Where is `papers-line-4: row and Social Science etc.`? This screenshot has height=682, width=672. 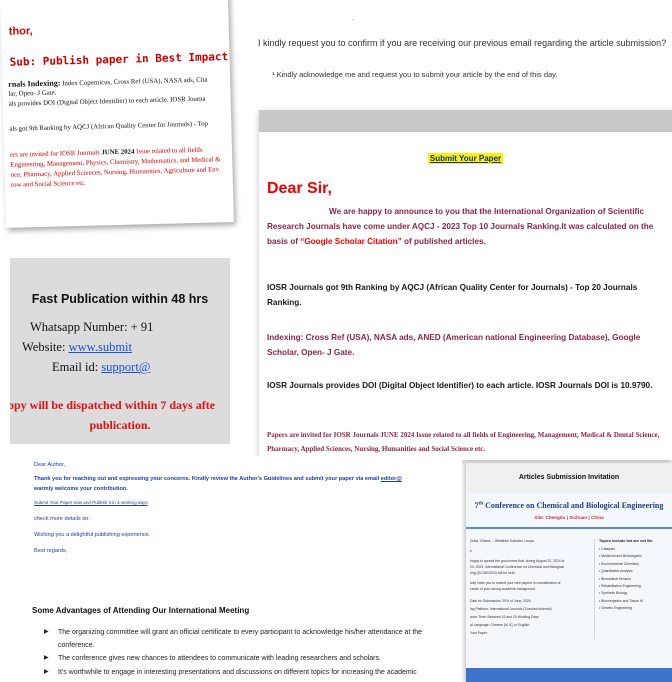
papers-line-4: row and Social Science etc. is located at coordinates (48, 184).